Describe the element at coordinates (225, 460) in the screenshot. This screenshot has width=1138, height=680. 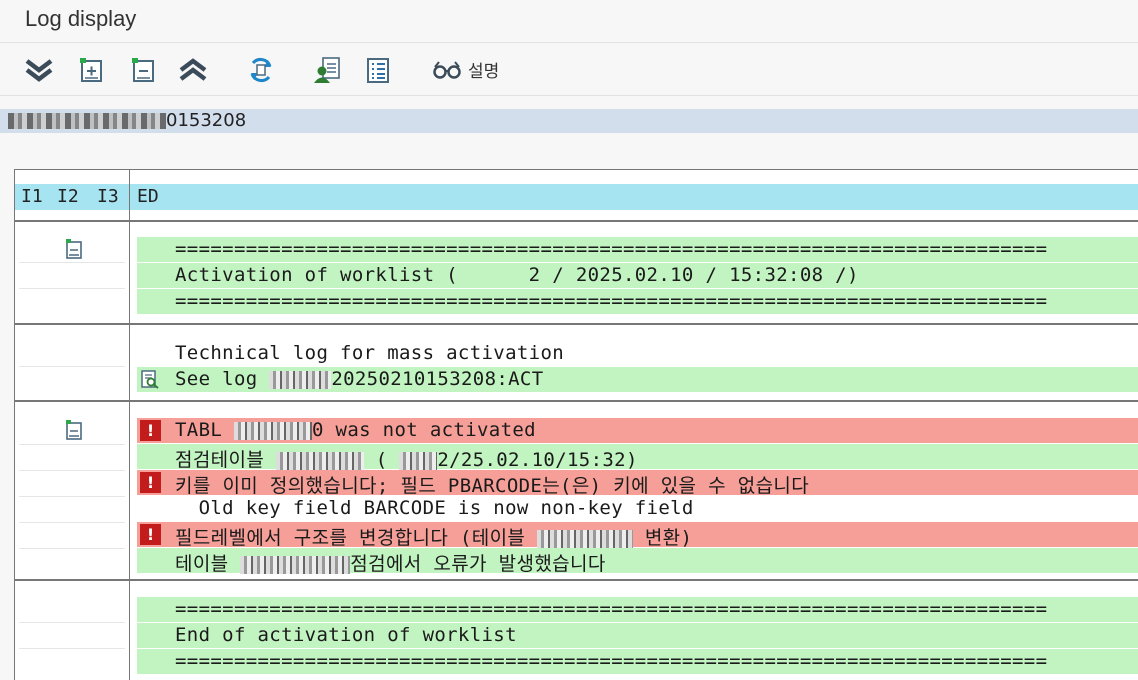
I see `log-text-prefix: 점검테이블` at that location.